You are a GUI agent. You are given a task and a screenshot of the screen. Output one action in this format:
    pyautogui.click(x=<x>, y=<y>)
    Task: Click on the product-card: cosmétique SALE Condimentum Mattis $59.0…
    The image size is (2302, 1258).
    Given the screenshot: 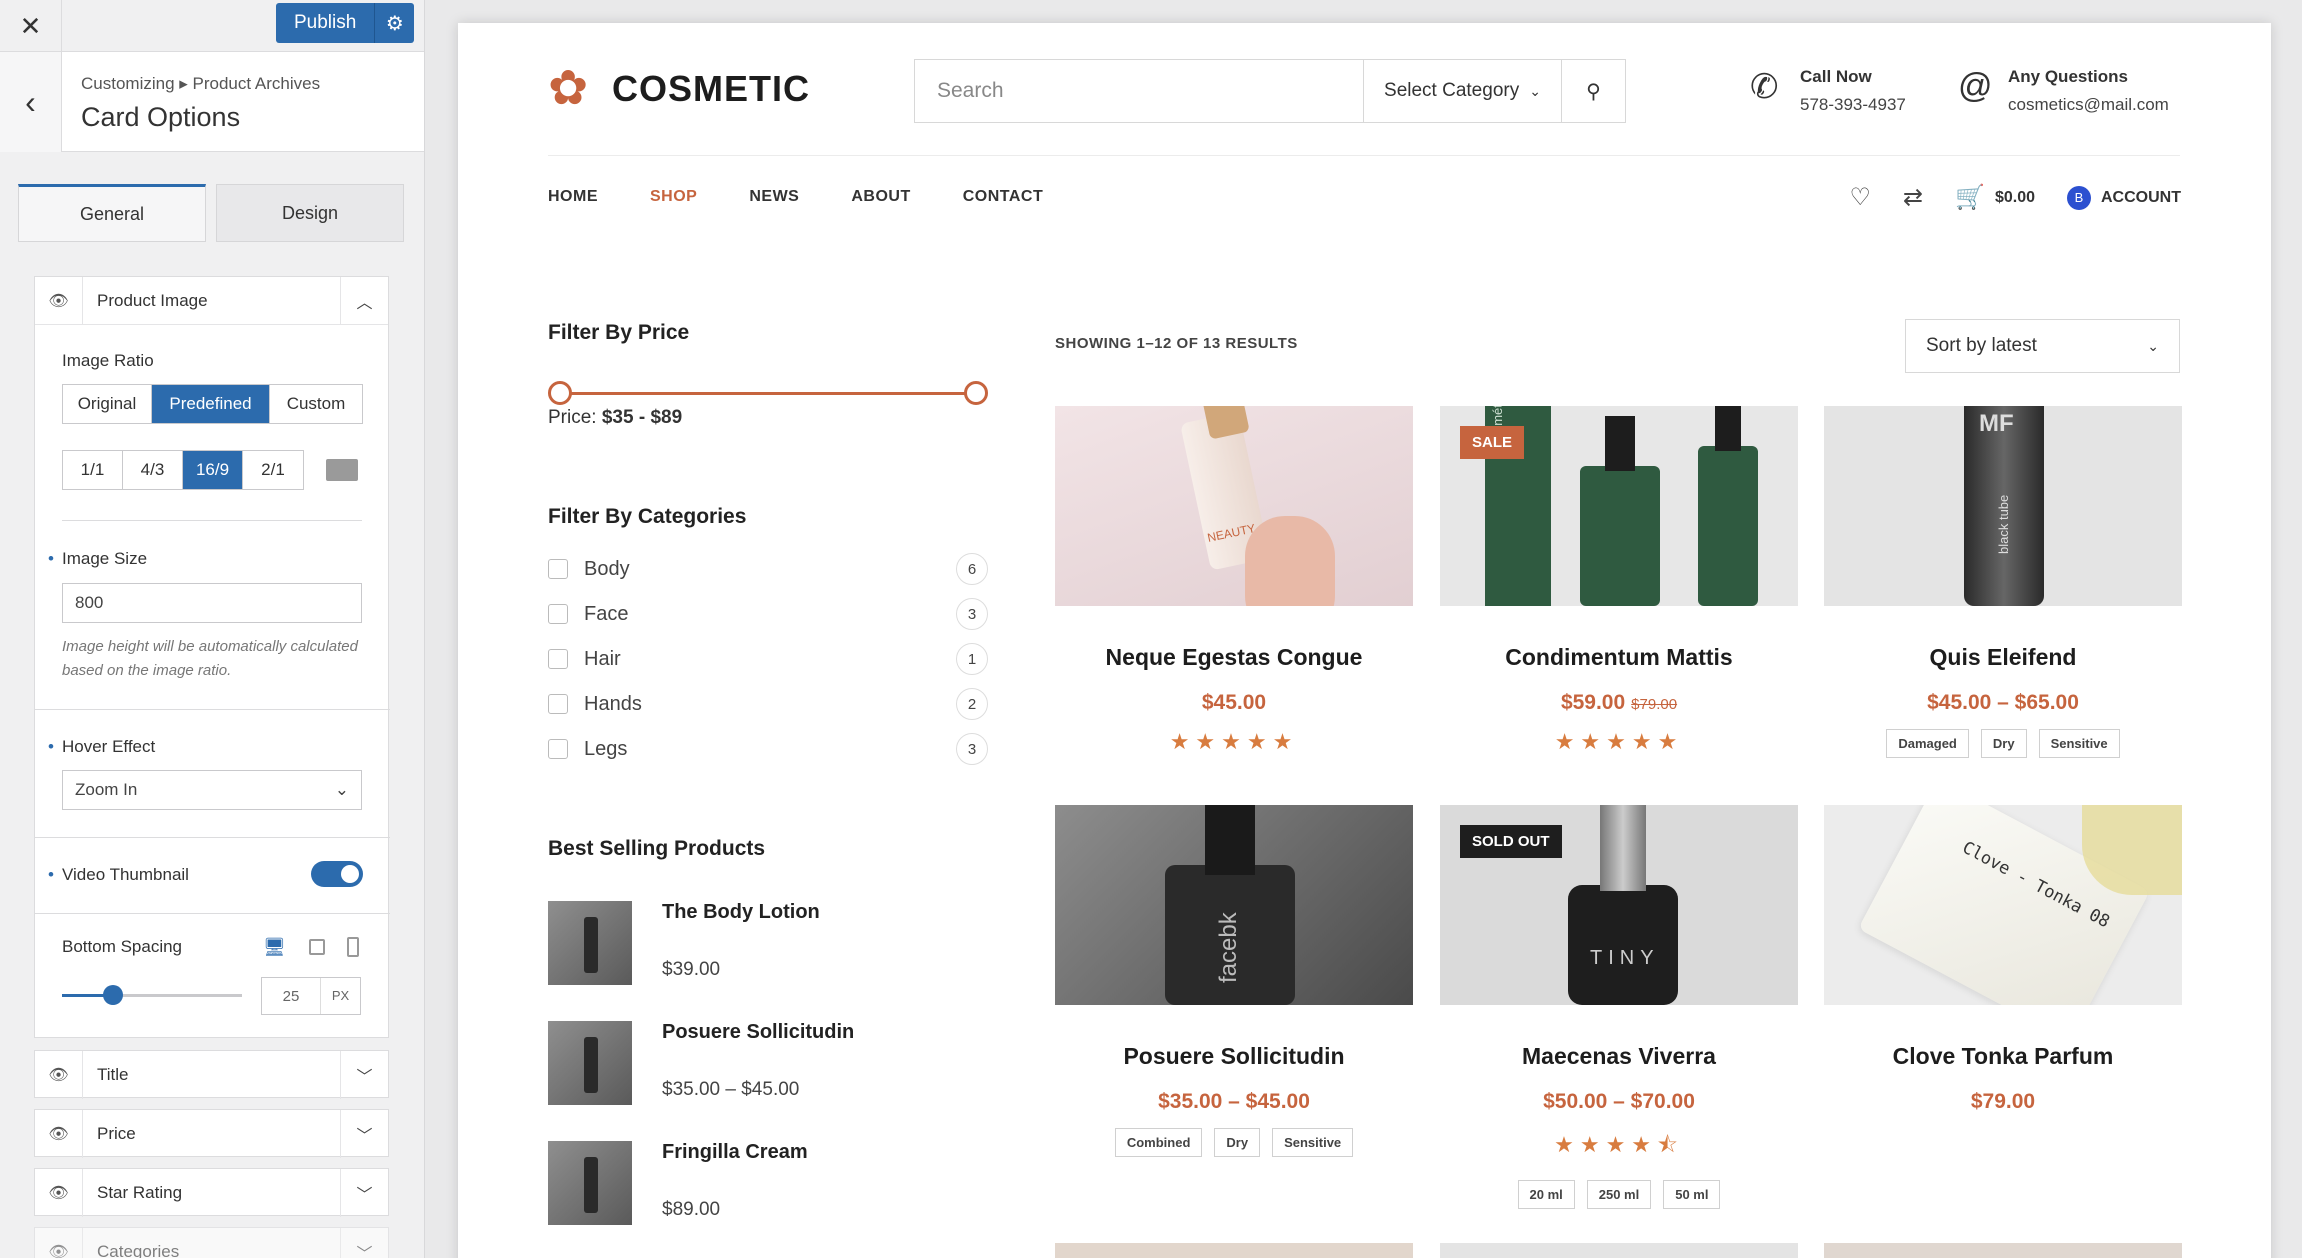 What is the action you would take?
    pyautogui.click(x=1619, y=580)
    